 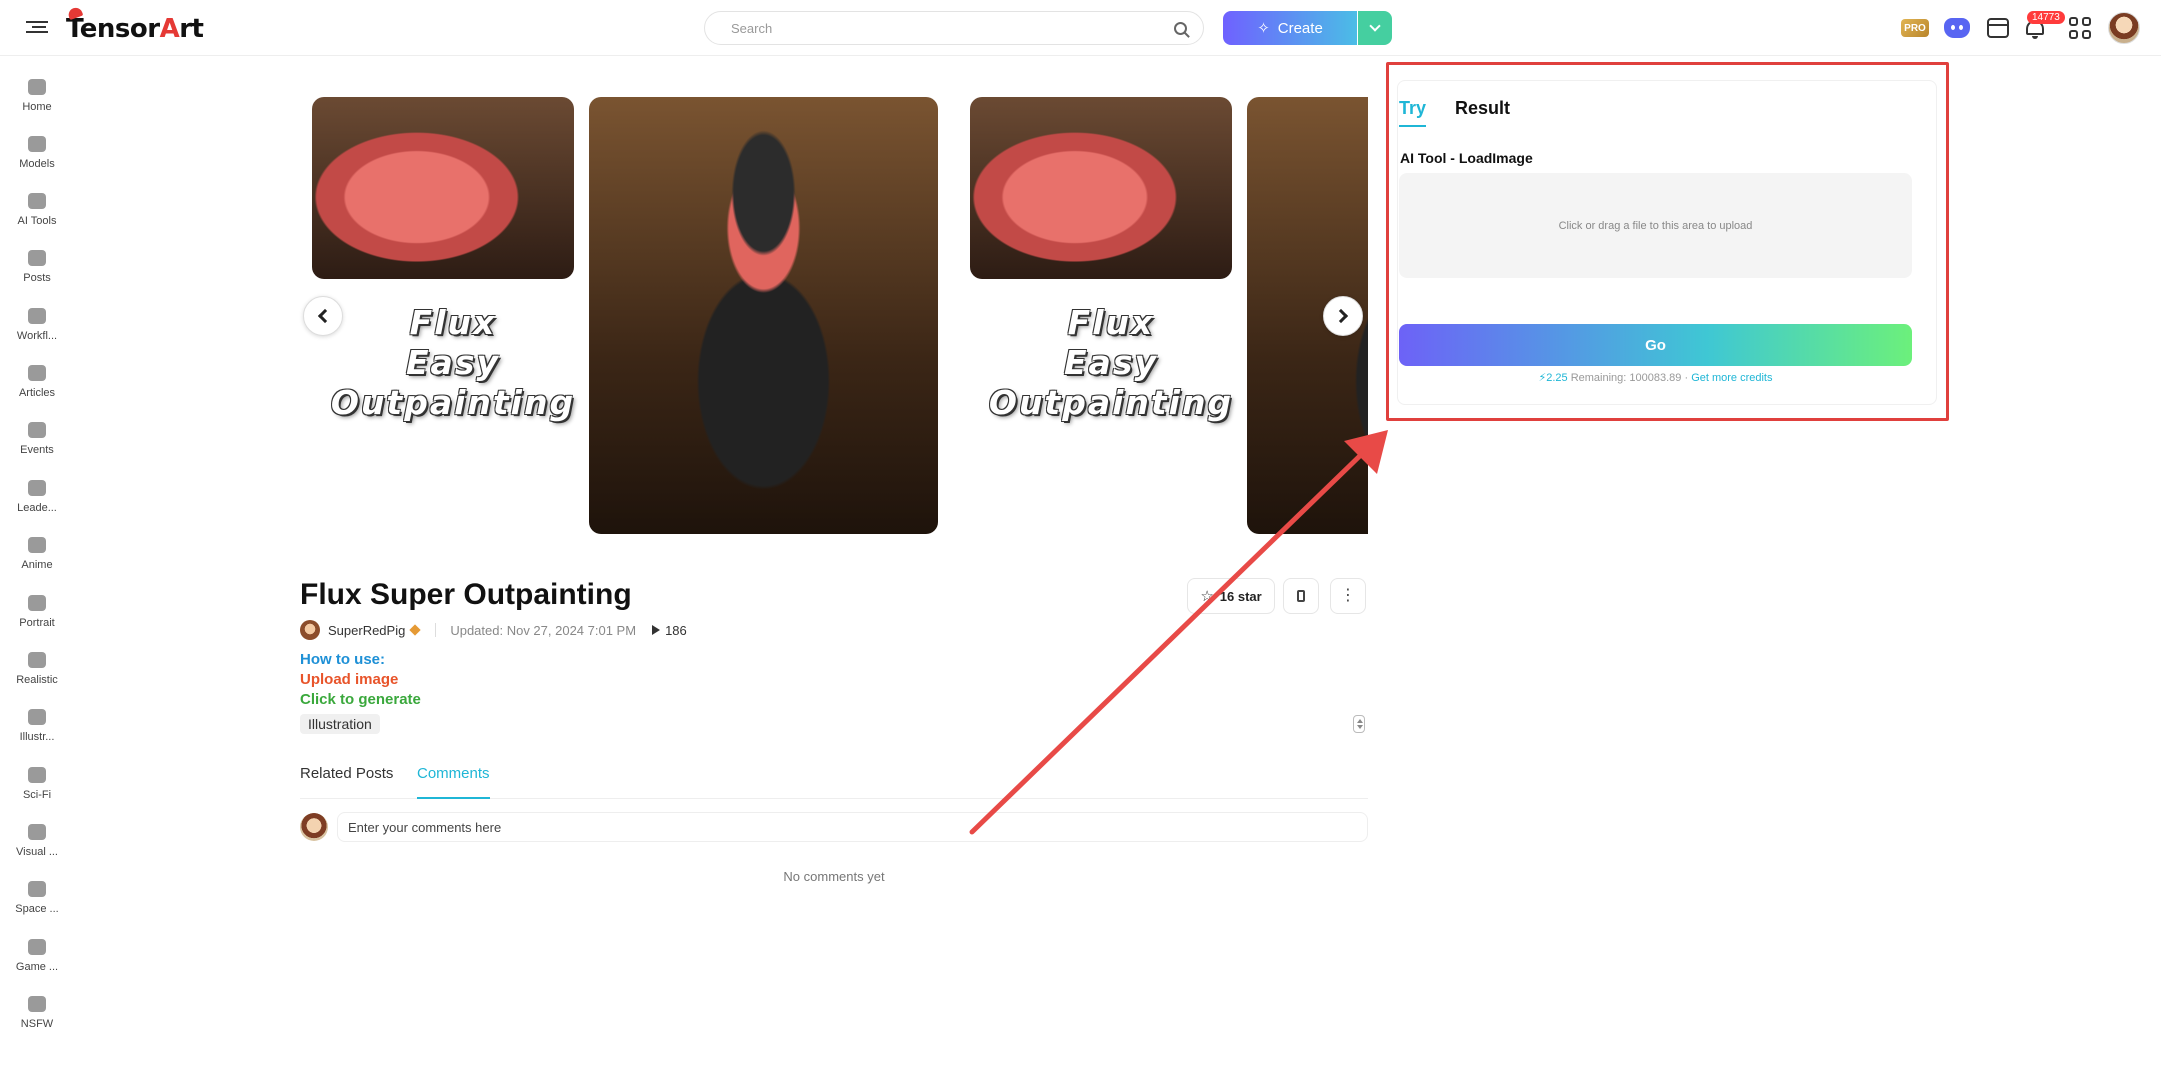 I want to click on tab-comments: Comments, so click(x=453, y=782).